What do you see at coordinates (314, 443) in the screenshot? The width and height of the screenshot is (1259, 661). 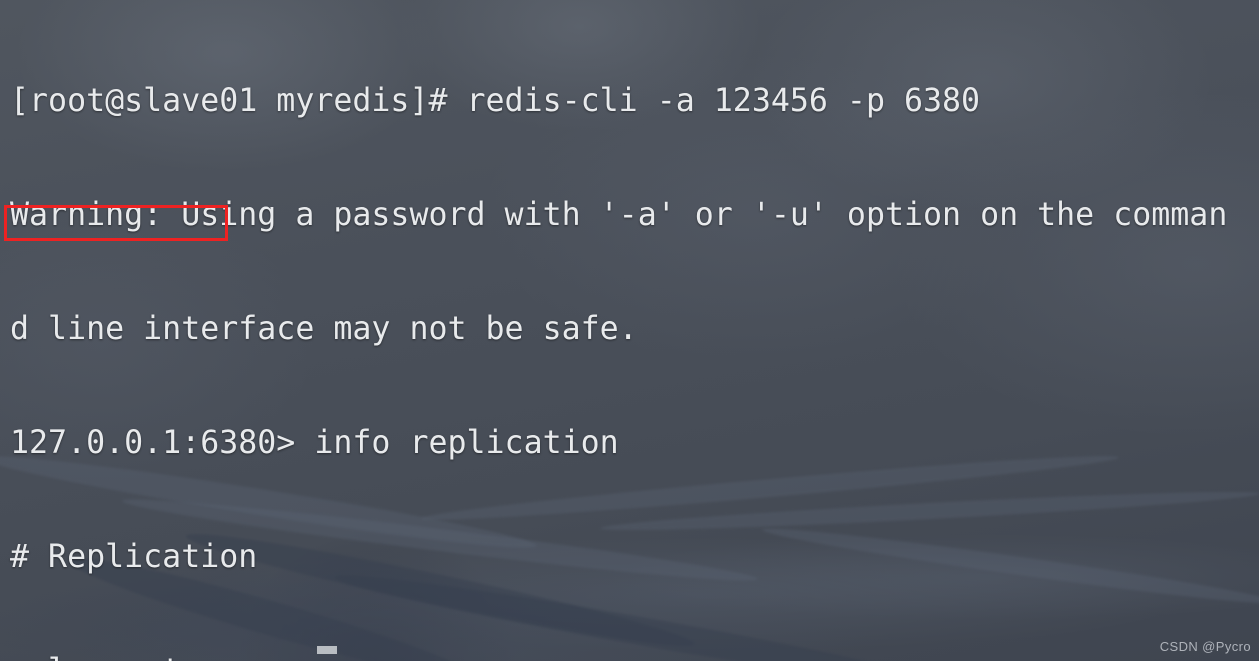 I see `terminal-line: 127.0.0.1:6380> info replication` at bounding box center [314, 443].